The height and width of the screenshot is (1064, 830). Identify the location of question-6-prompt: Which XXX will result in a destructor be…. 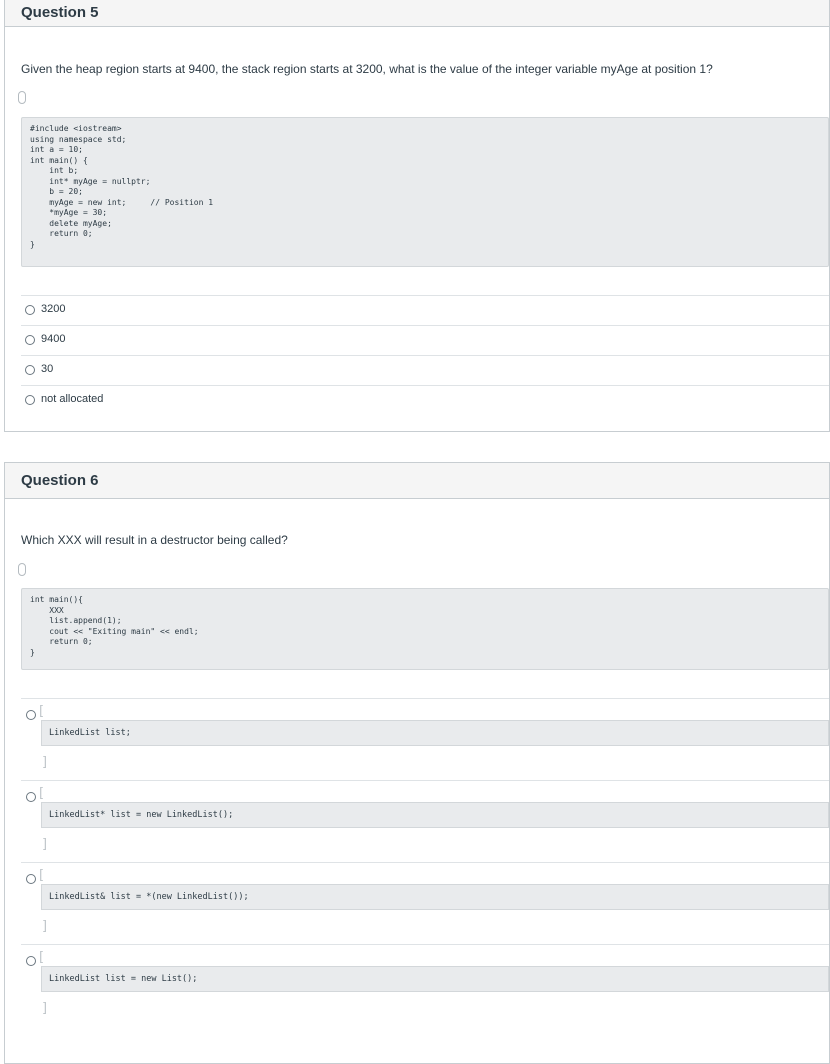
(154, 540).